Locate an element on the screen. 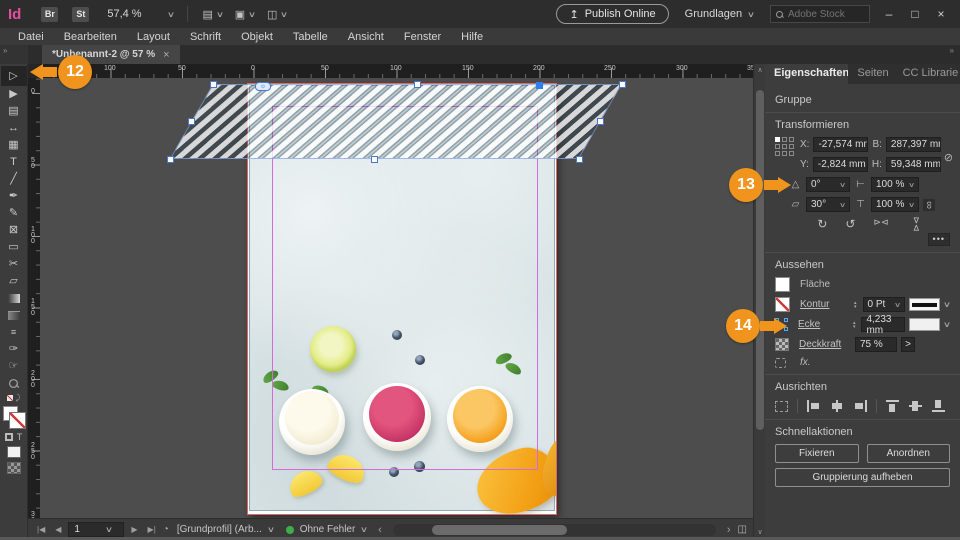 This screenshot has height=540, width=960. align-center-horizontal-button is located at coordinates (837, 406).